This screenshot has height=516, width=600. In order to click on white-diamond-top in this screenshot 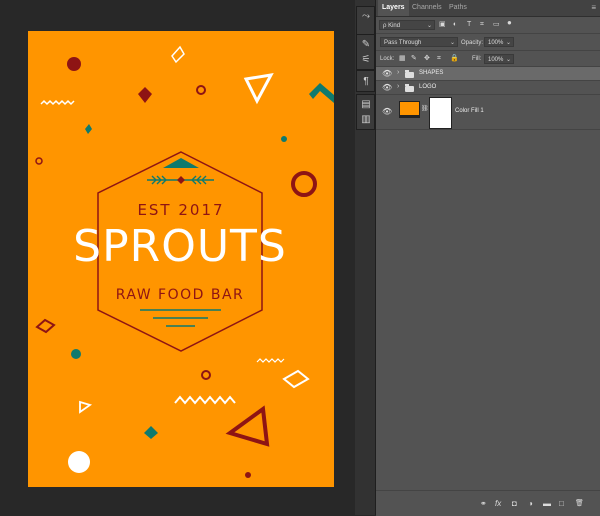, I will do `click(178, 54)`.